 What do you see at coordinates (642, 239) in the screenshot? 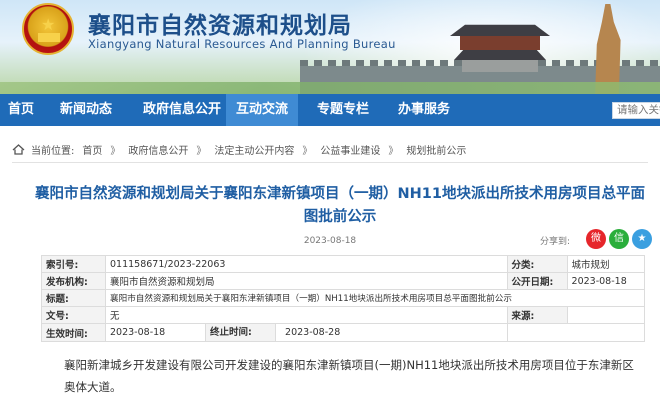
I see `qzone-share-icon: ★` at bounding box center [642, 239].